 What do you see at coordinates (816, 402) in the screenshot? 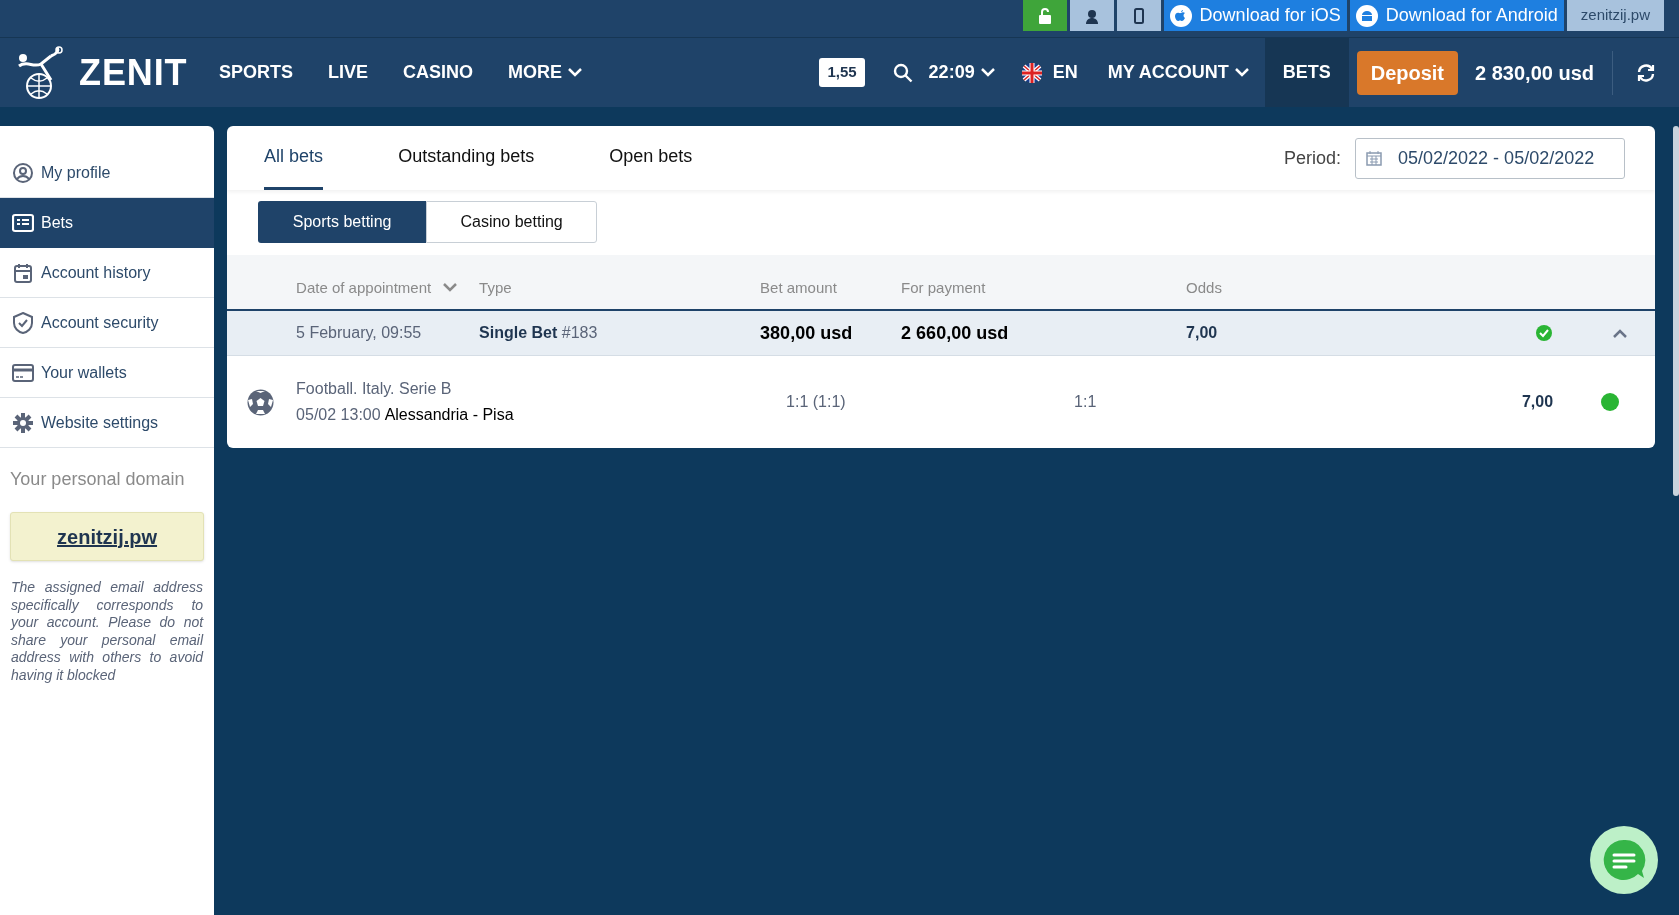
I see `match-score: 1:1 (1:1)` at bounding box center [816, 402].